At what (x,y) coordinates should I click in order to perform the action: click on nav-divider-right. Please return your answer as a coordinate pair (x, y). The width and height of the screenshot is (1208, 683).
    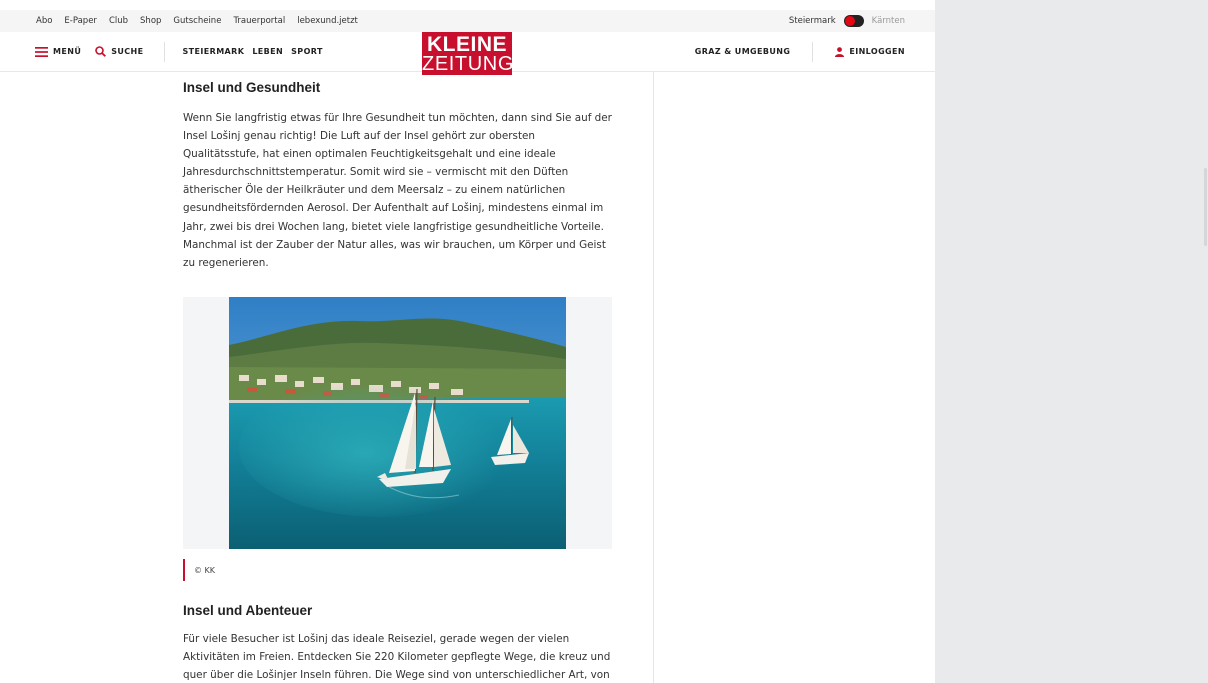
    Looking at the image, I should click on (813, 51).